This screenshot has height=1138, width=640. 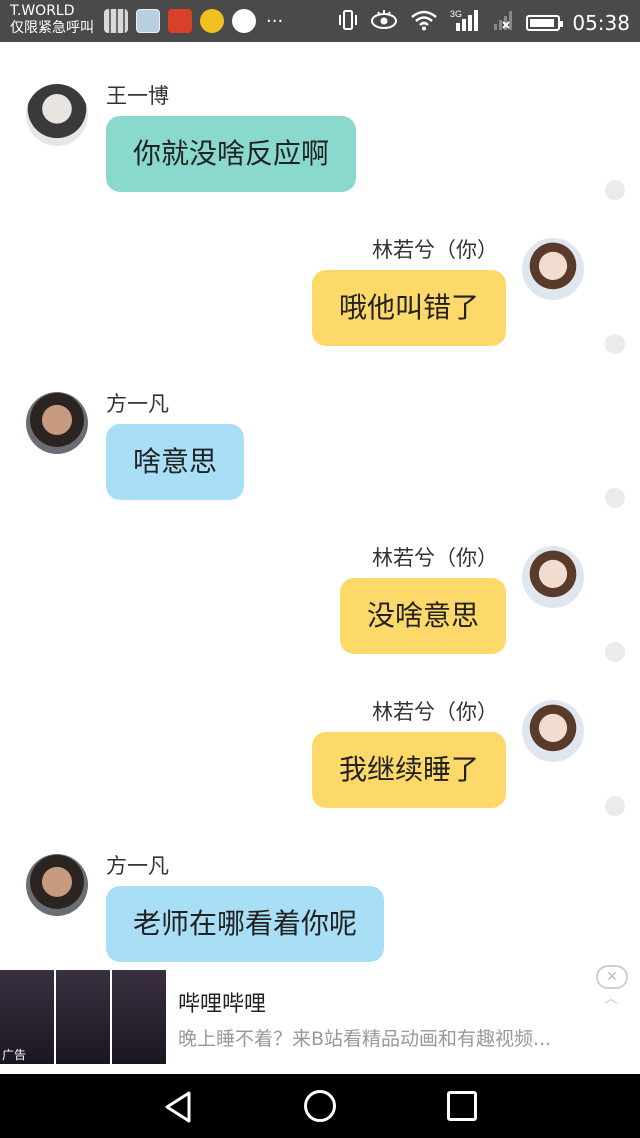 What do you see at coordinates (545, 22) in the screenshot?
I see `battery-icon` at bounding box center [545, 22].